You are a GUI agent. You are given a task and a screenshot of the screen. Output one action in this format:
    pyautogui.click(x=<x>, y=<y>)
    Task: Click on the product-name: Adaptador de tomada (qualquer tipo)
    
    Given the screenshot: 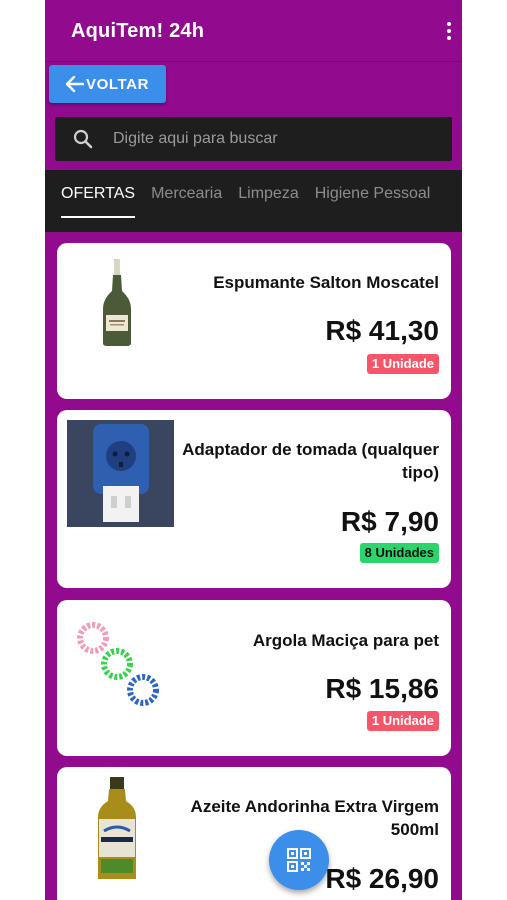 What is the action you would take?
    pyautogui.click(x=310, y=461)
    